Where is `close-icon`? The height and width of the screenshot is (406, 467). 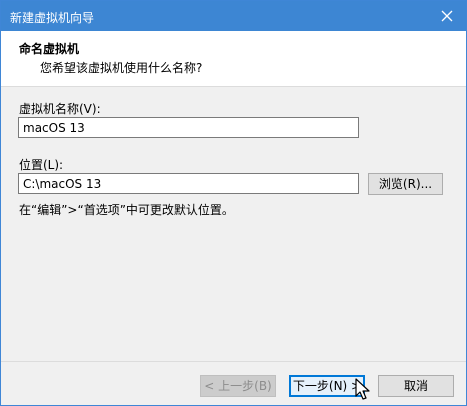
close-icon is located at coordinates (447, 16).